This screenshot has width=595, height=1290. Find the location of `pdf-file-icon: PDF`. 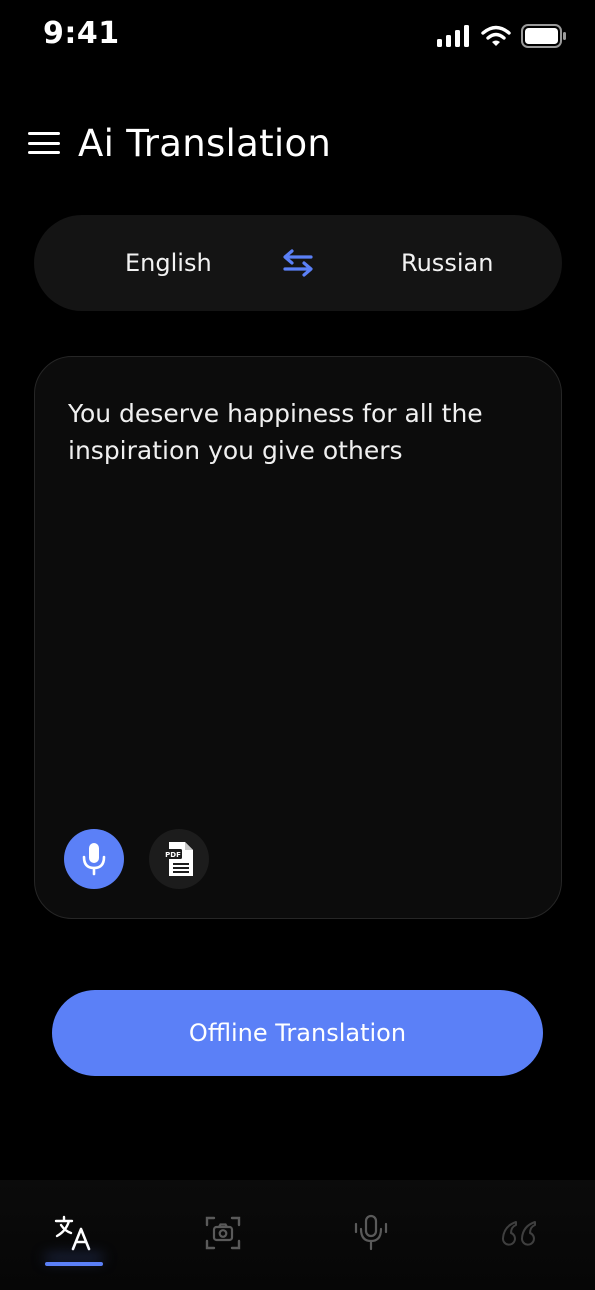

pdf-file-icon: PDF is located at coordinates (178, 859).